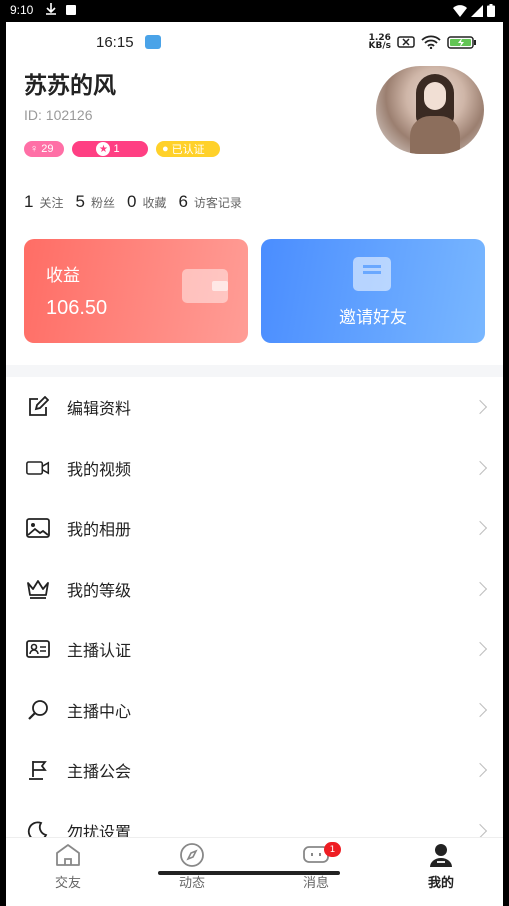 The image size is (509, 906). Describe the element at coordinates (115, 42) in the screenshot. I see `inner-time: 16:15` at that location.